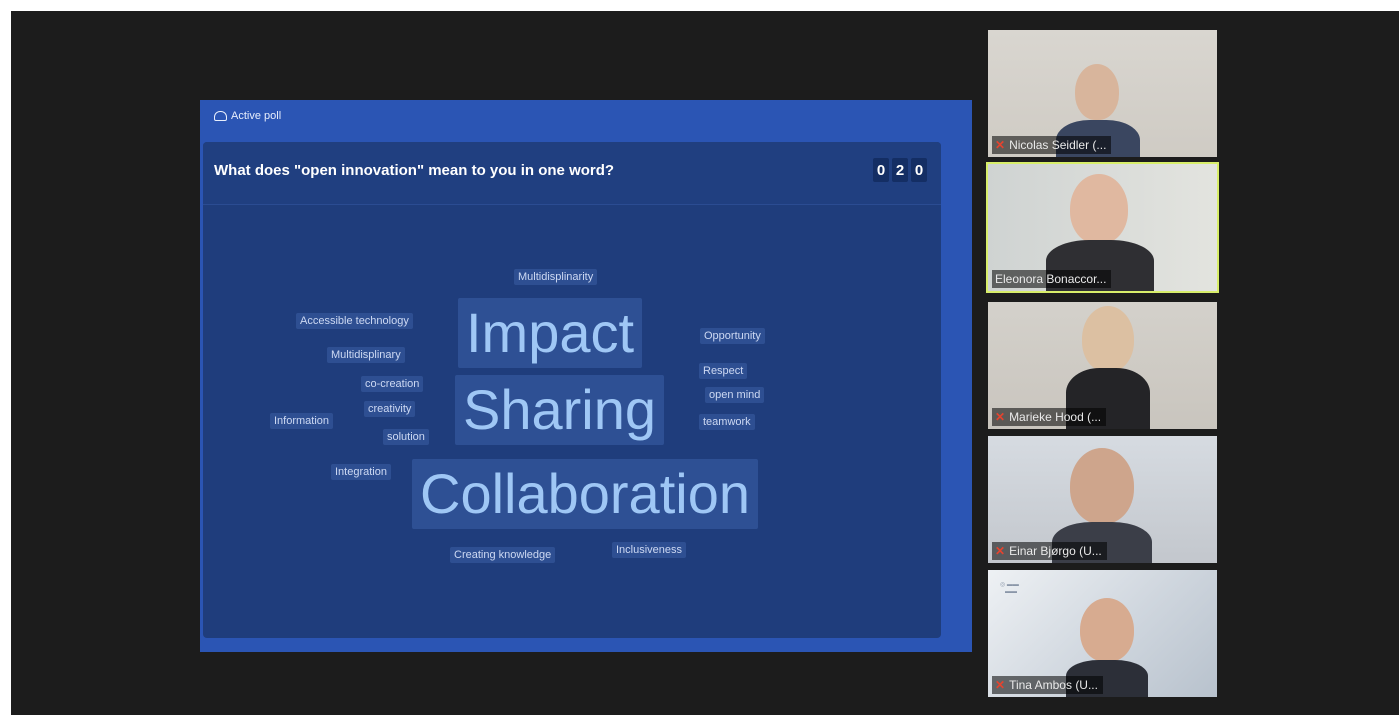 The image size is (1399, 715). What do you see at coordinates (361, 472) in the screenshot?
I see `word-cloud-word: Integration` at bounding box center [361, 472].